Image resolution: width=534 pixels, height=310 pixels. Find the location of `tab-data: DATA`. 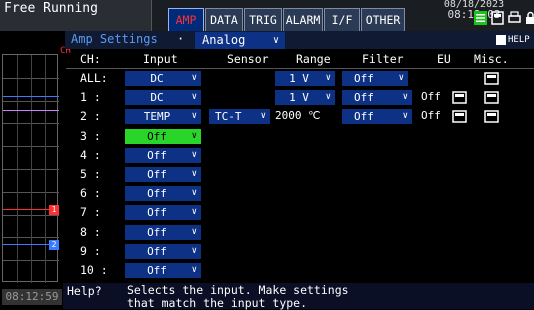

tab-data: DATA is located at coordinates (224, 19).